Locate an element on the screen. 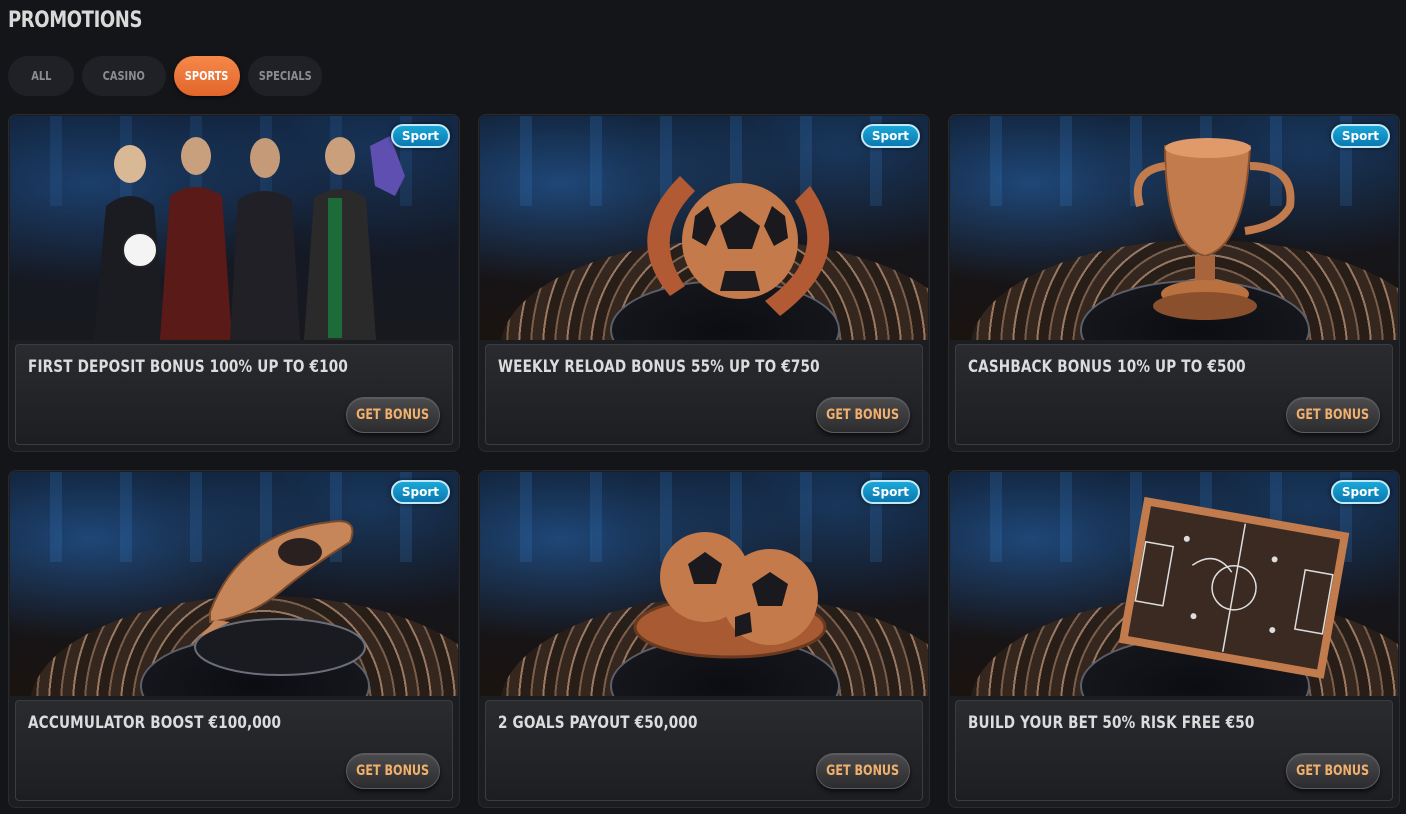  soccer-ball-reload-icon is located at coordinates (738, 246).